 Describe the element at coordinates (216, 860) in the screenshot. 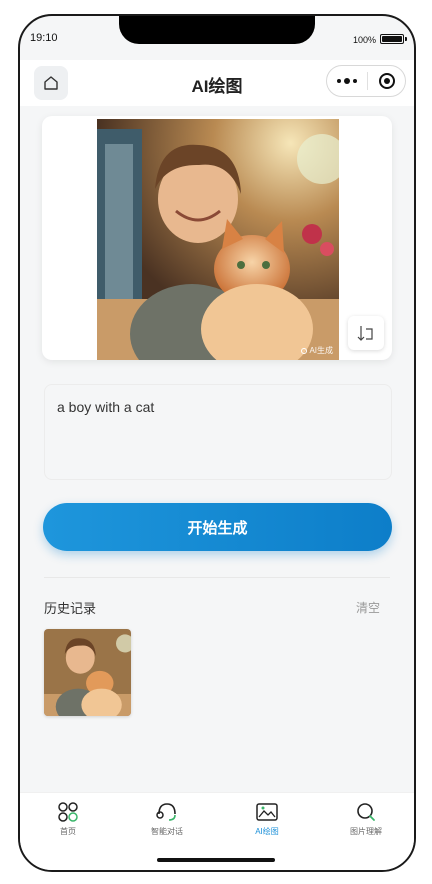

I see `home-indicator` at that location.